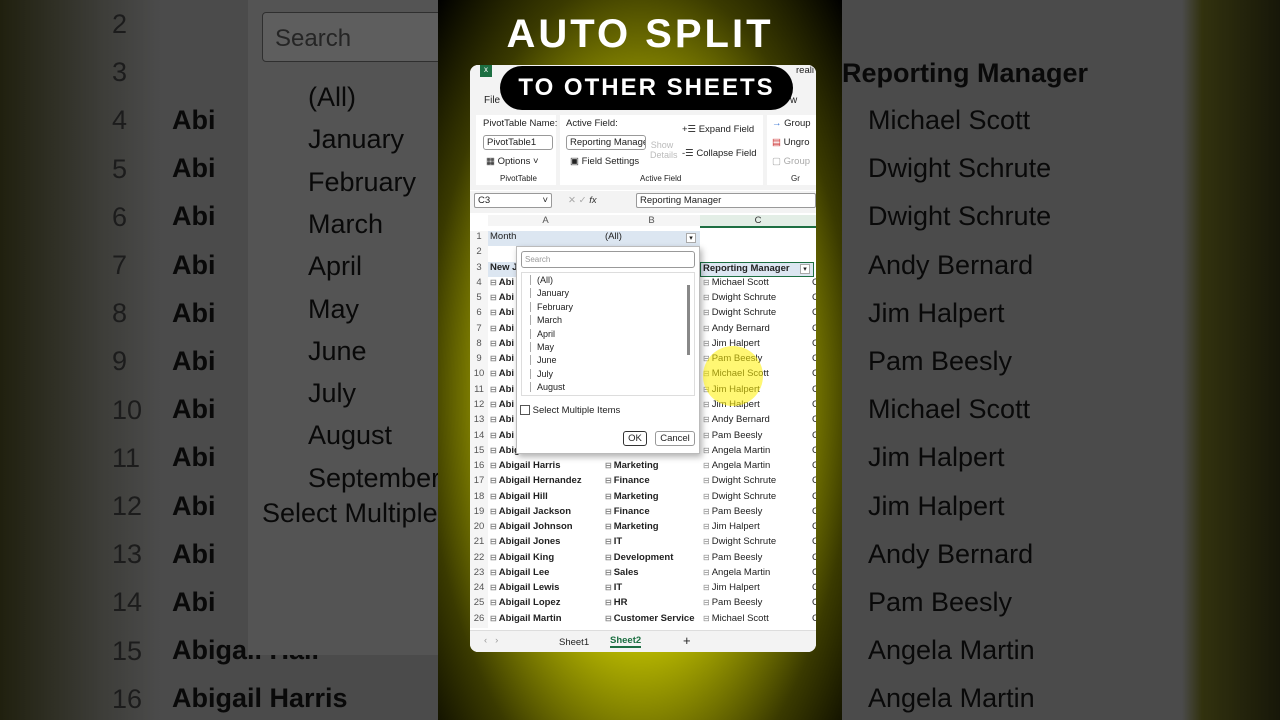 This screenshot has width=1280, height=720. Describe the element at coordinates (545, 220) in the screenshot. I see `column-header-a: A` at that location.